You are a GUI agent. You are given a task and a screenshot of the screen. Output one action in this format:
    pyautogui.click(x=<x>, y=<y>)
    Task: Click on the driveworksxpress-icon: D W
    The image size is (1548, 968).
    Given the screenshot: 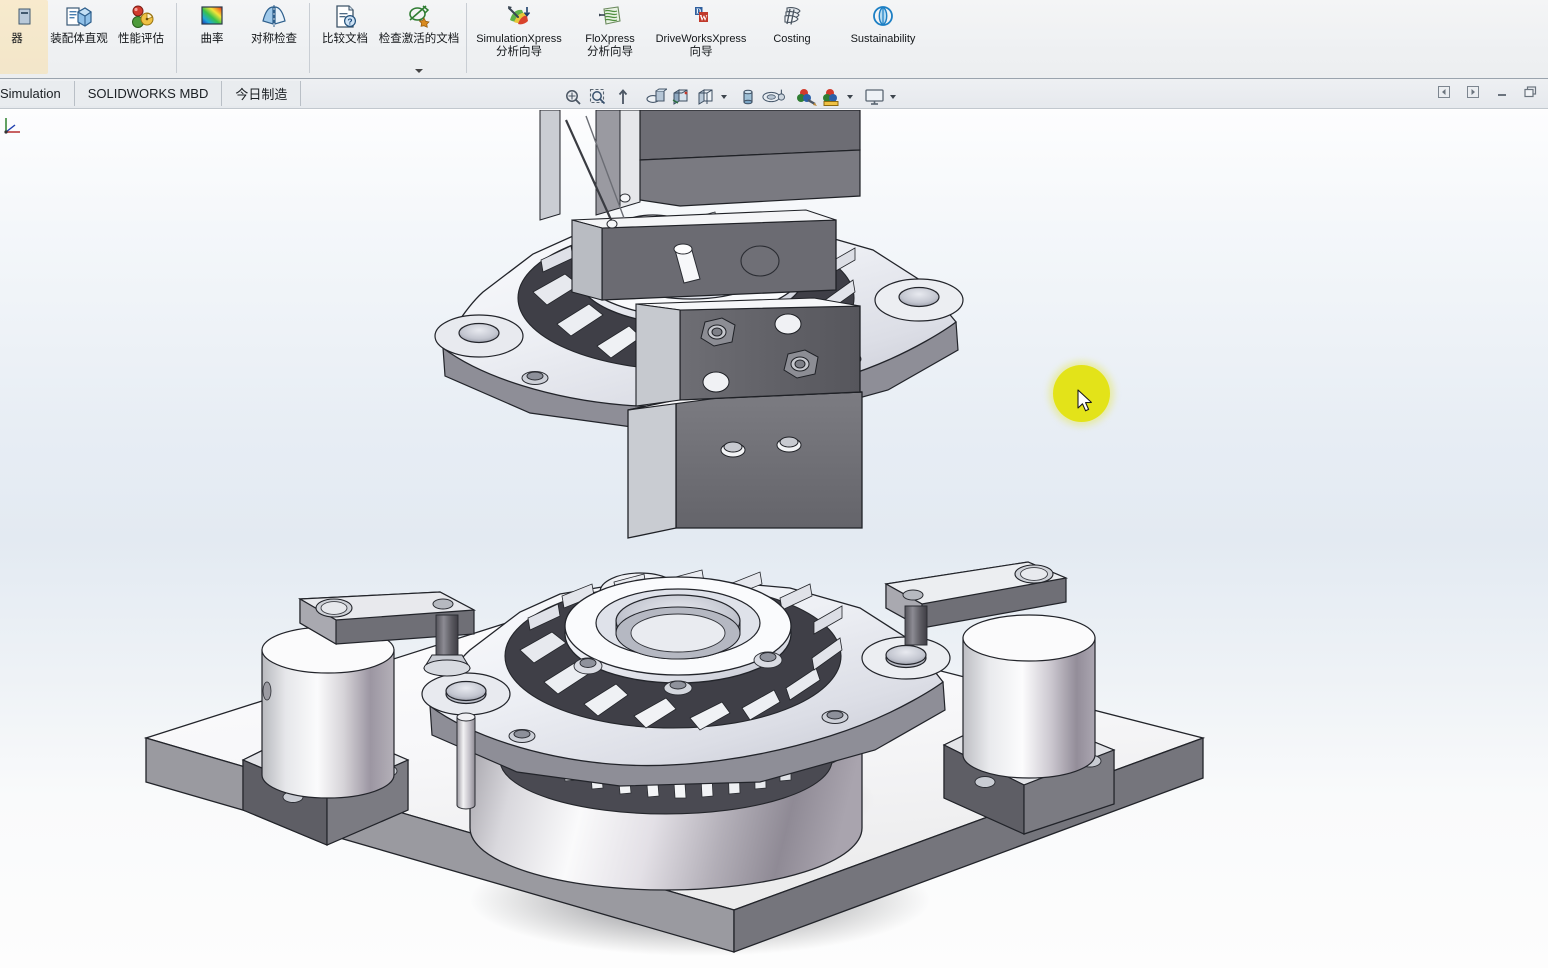 What is the action you would take?
    pyautogui.click(x=701, y=15)
    